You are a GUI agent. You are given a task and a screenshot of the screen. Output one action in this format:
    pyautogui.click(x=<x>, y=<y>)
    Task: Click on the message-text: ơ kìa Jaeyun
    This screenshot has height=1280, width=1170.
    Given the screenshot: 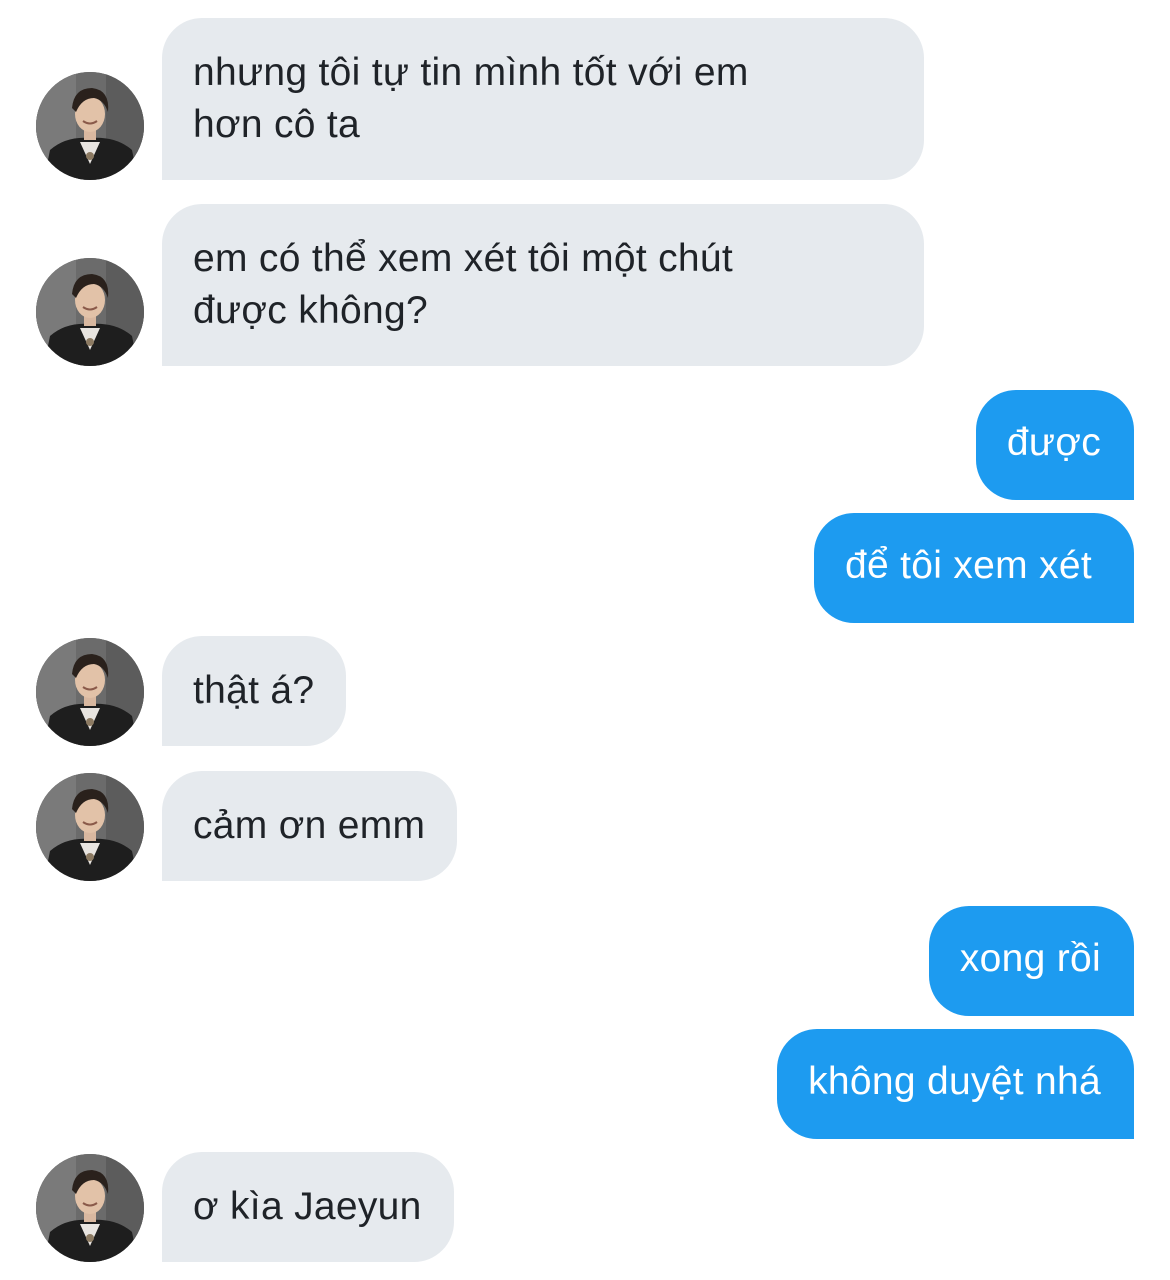 What is the action you would take?
    pyautogui.click(x=307, y=1206)
    